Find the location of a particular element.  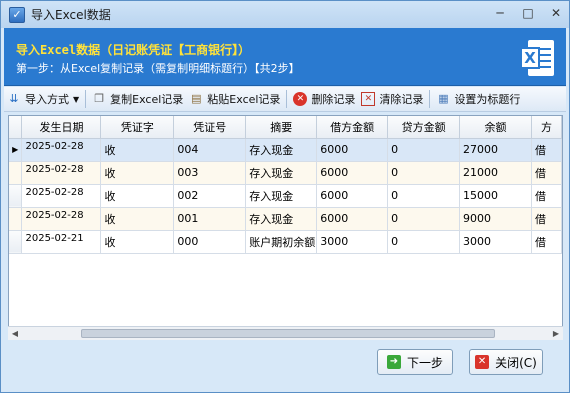

import-mode-icon: ⇊ is located at coordinates (14, 98).